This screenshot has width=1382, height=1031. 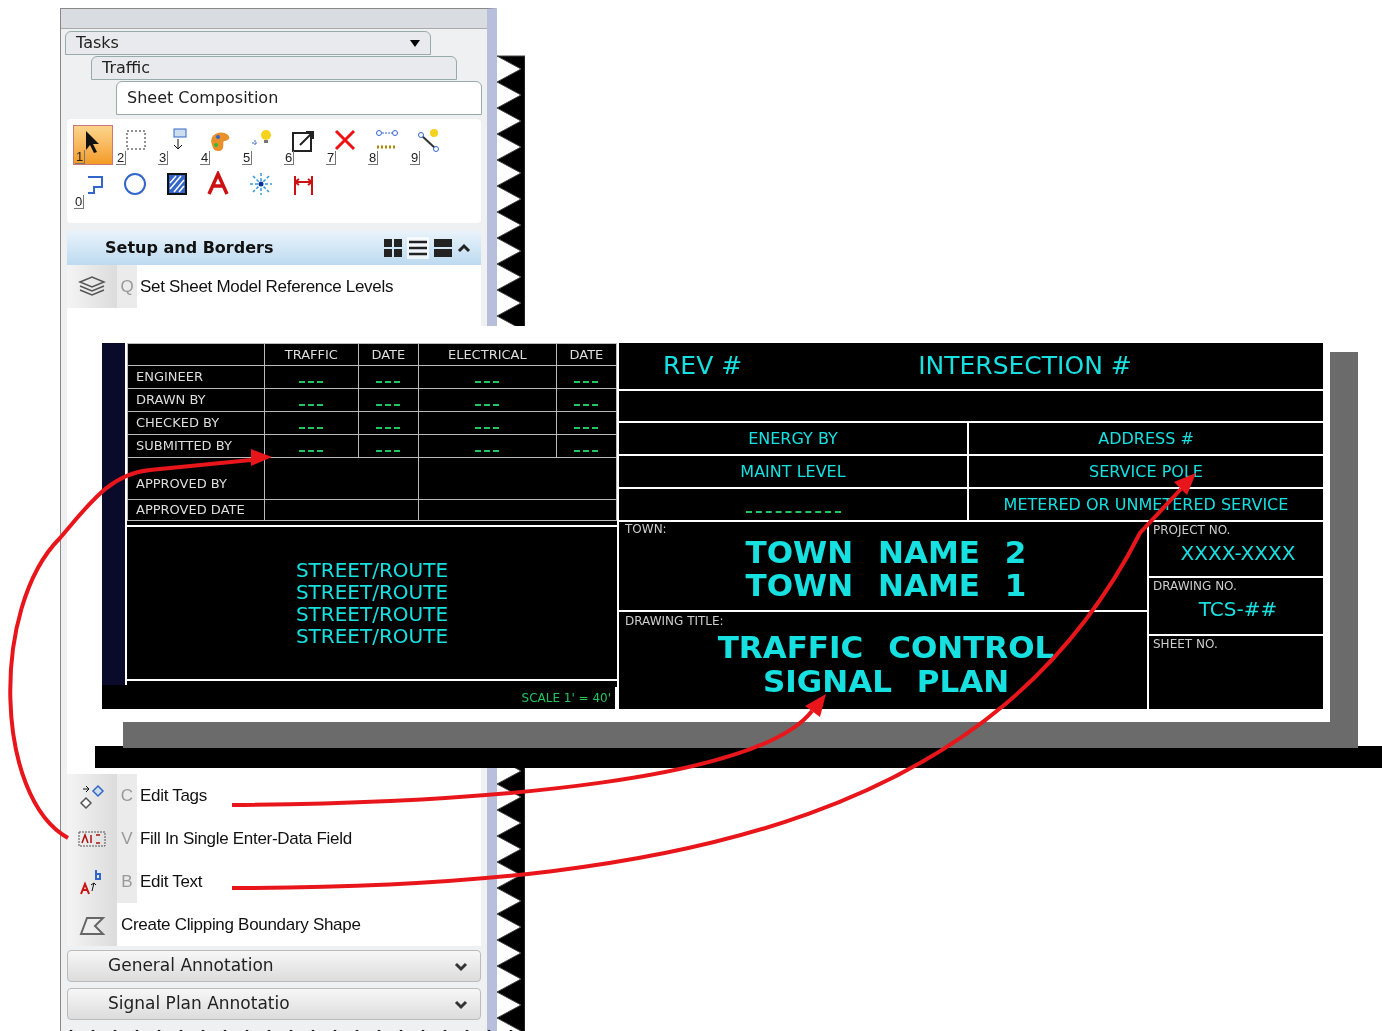 I want to click on tool-button: 5, so click(x=261, y=145).